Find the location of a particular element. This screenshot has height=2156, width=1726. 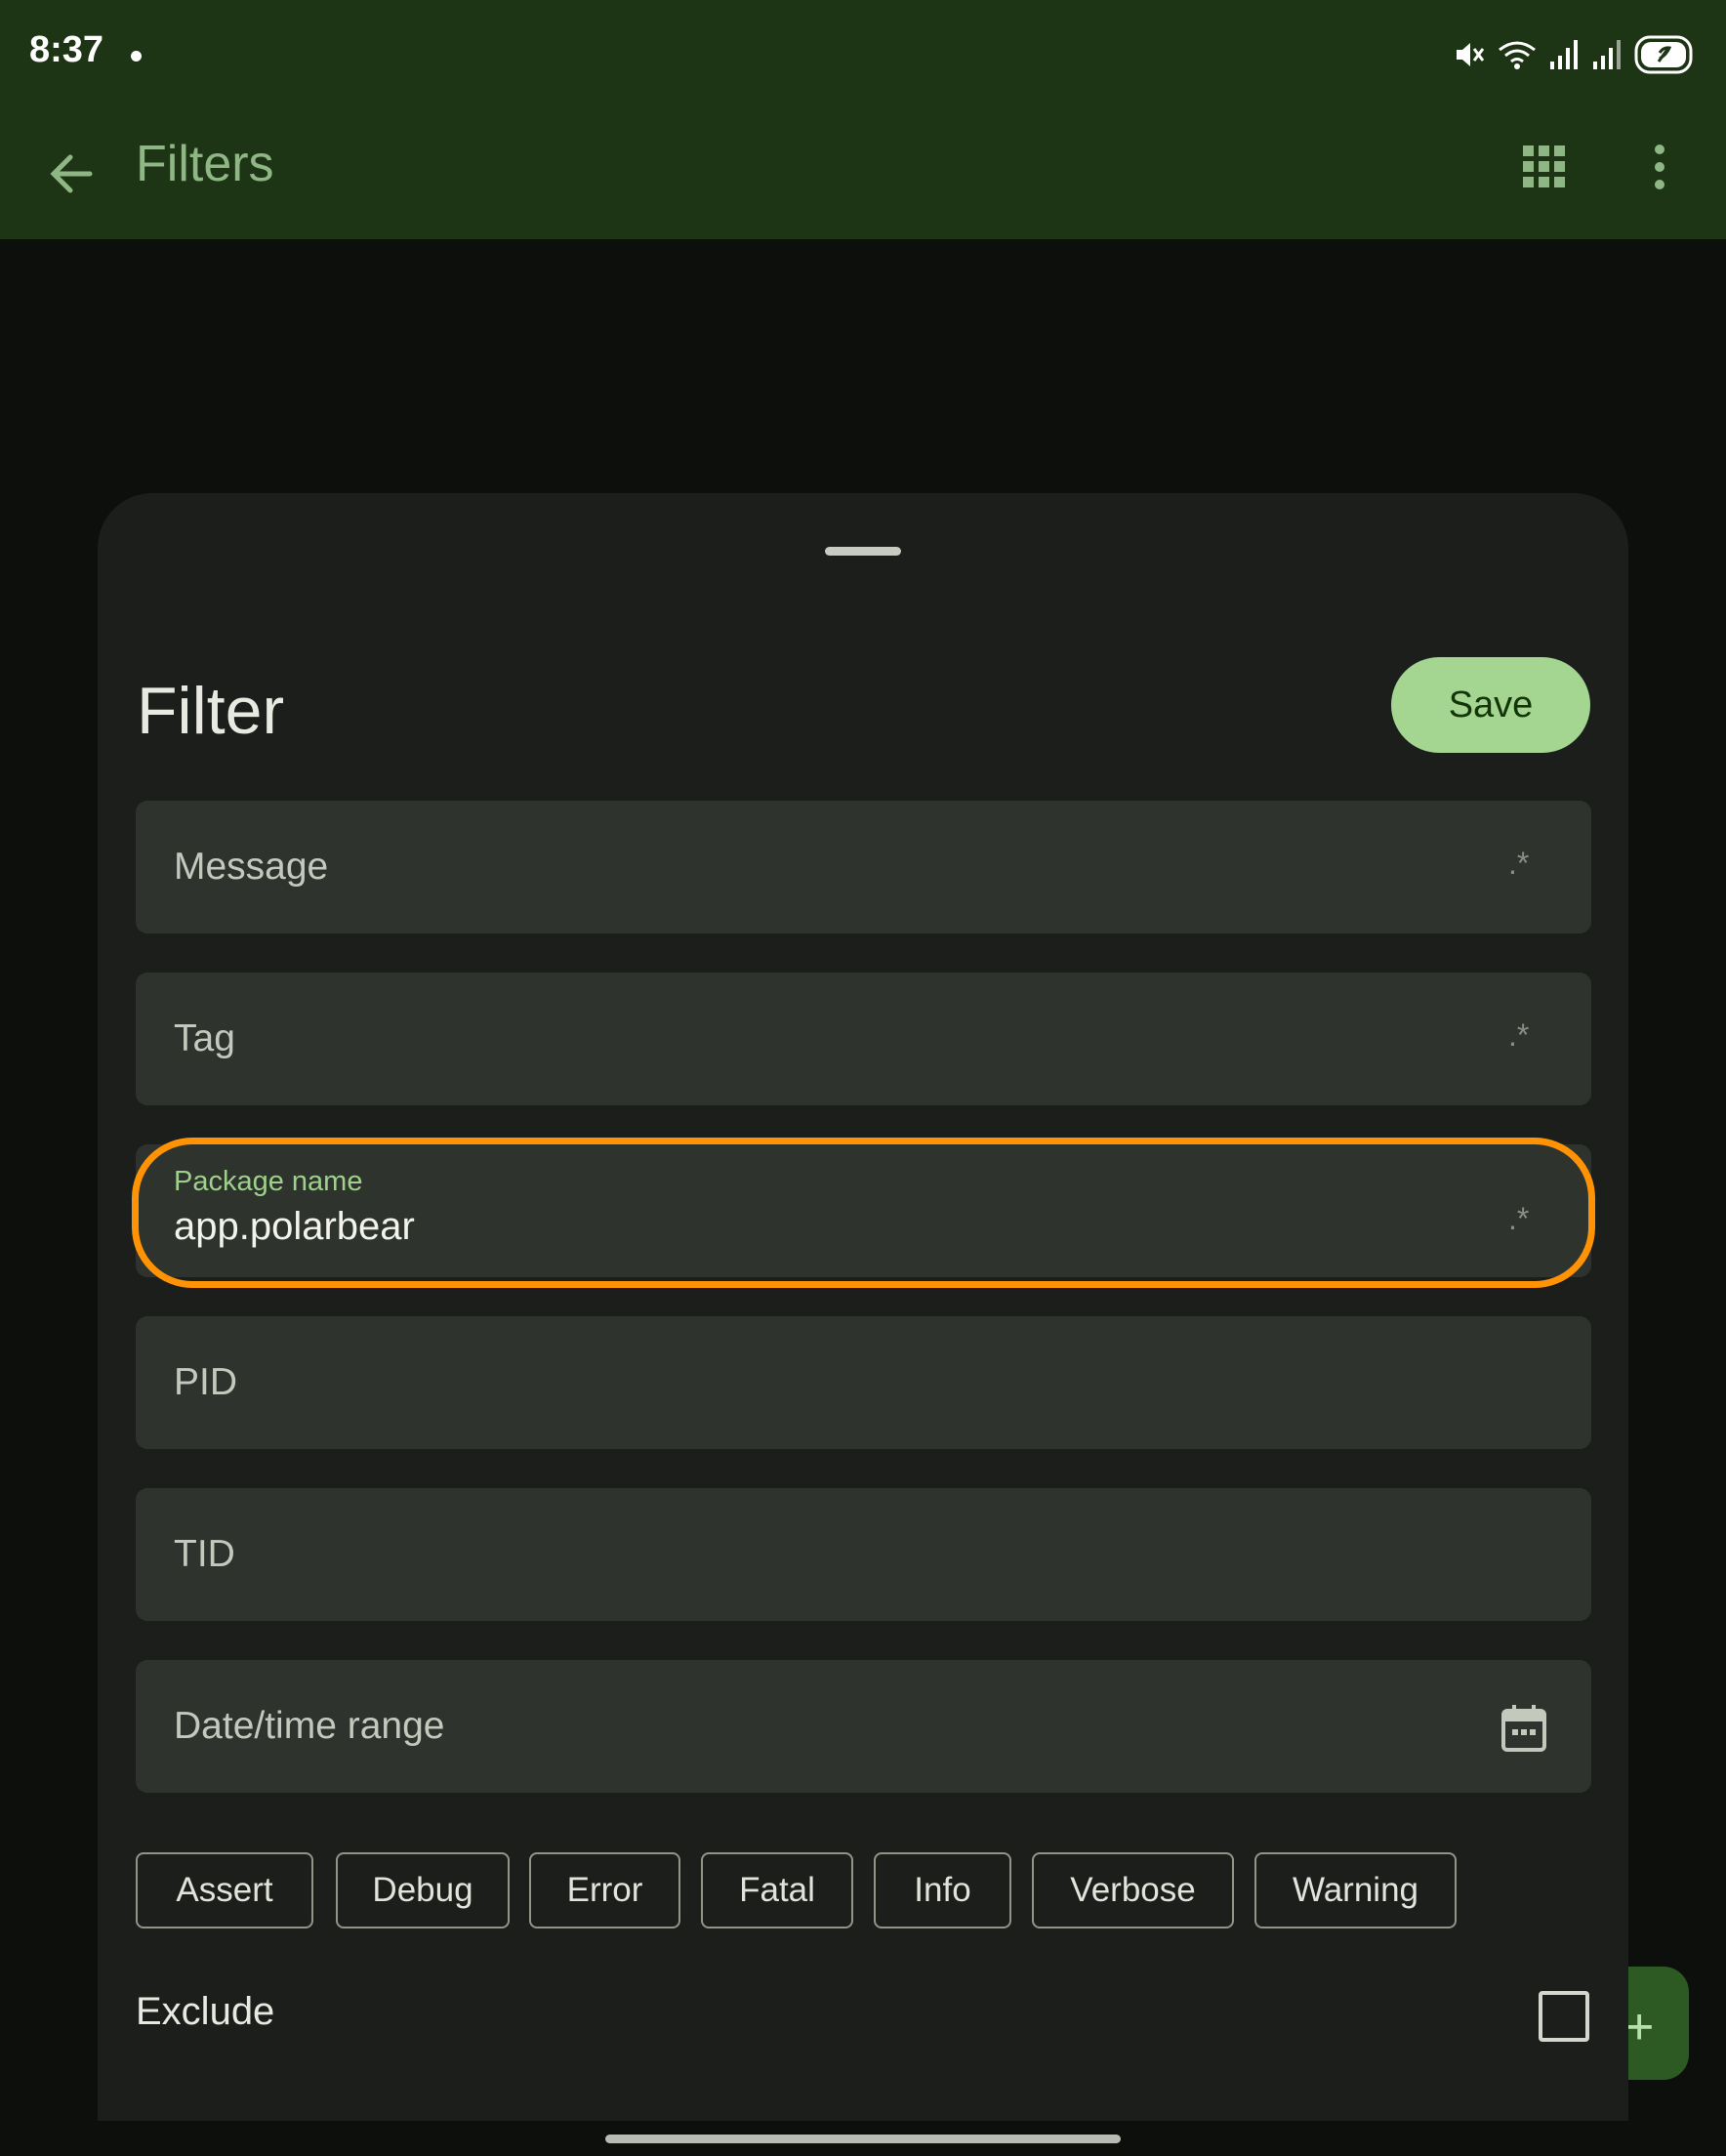

date-range-field: Date/time range is located at coordinates (863, 1726).